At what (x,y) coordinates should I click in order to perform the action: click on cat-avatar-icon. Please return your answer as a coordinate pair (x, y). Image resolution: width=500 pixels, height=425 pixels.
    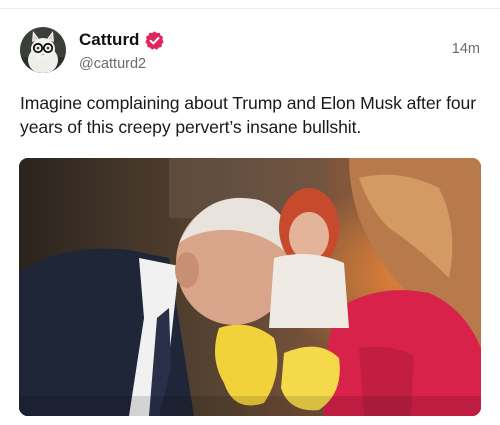
    Looking at the image, I should click on (43, 50).